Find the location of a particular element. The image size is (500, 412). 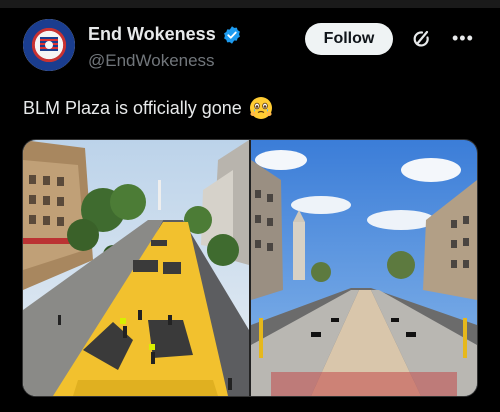

avatar is located at coordinates (49, 45).